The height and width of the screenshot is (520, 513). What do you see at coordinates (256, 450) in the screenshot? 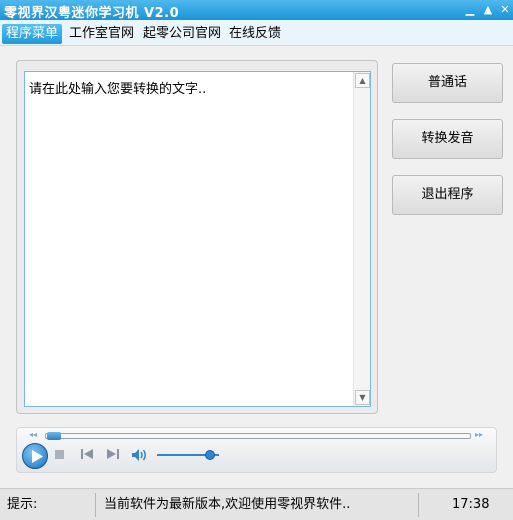
I see `media-player: ◂◂ ▸▸` at bounding box center [256, 450].